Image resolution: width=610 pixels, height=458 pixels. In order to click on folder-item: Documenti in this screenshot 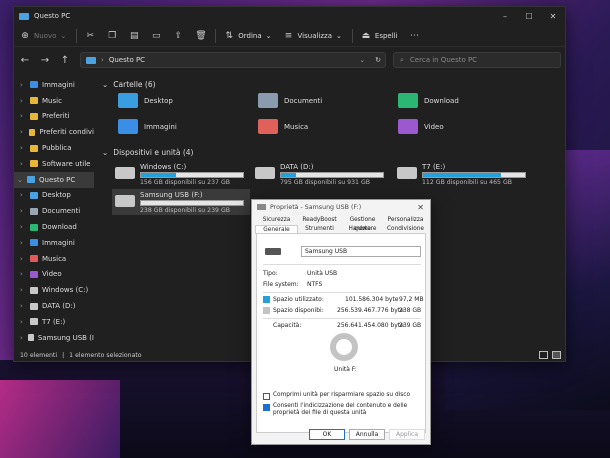, I will do `click(290, 100)`.